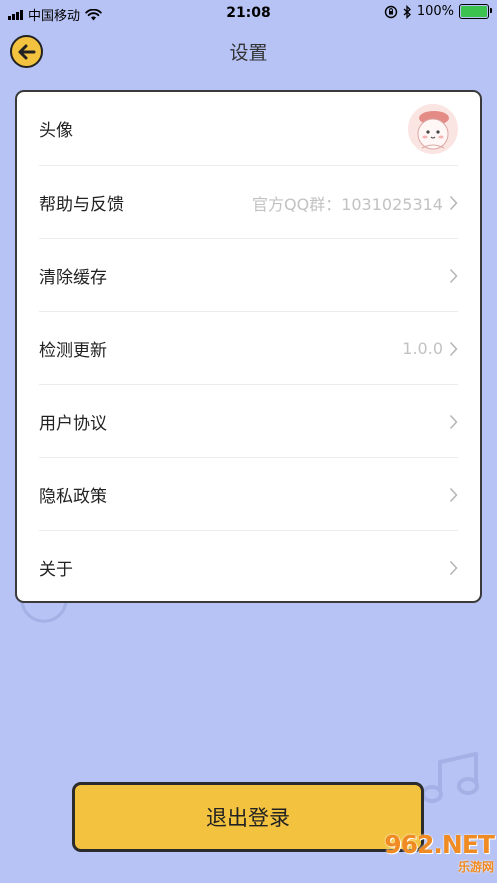 The image size is (497, 883). I want to click on battery-icon, so click(475, 11).